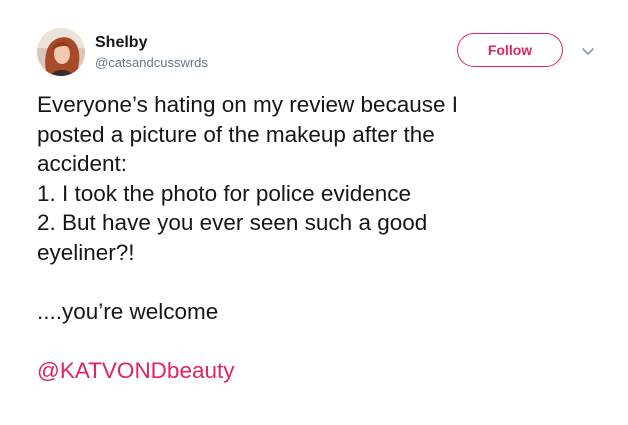 The width and height of the screenshot is (628, 425). Describe the element at coordinates (322, 371) in the screenshot. I see `mention-link: @KATVONDbeauty` at that location.